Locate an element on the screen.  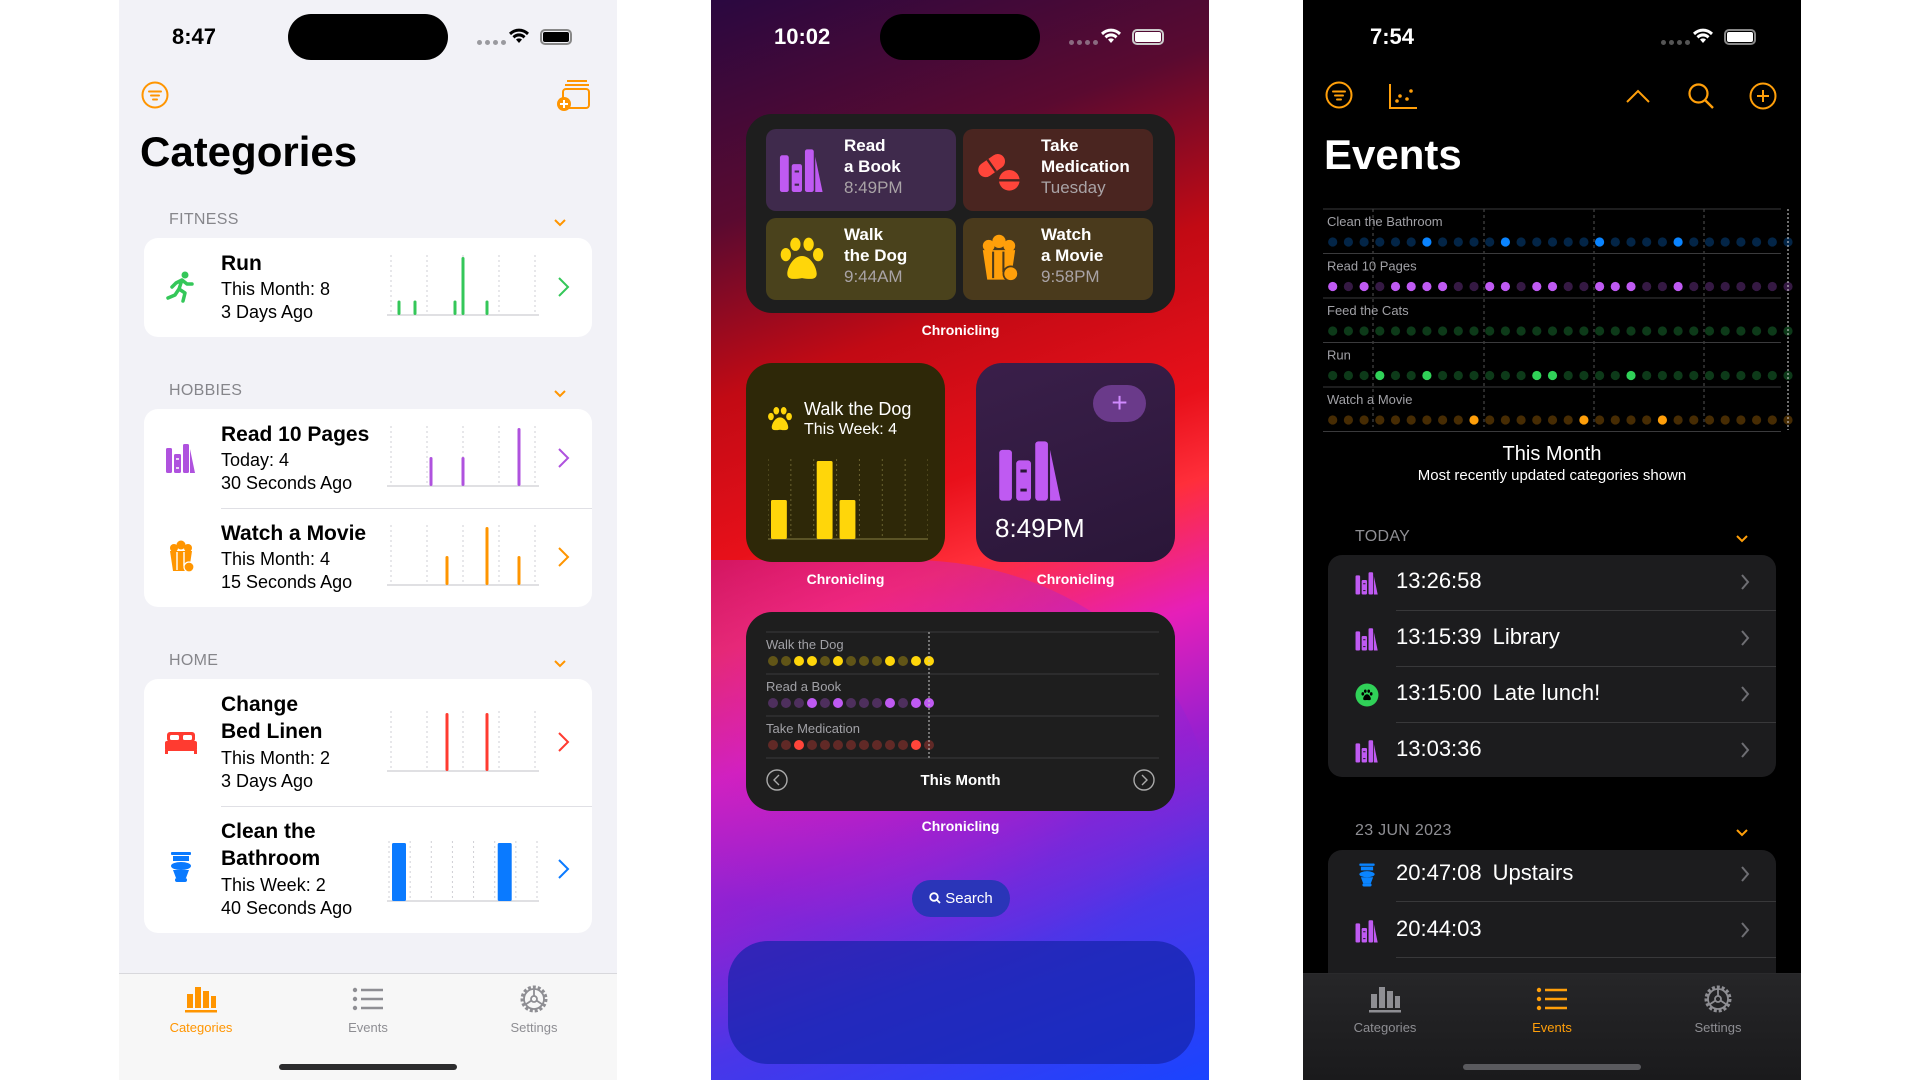
event-row: 13:15:00 Late lunch! is located at coordinates (1552, 694).